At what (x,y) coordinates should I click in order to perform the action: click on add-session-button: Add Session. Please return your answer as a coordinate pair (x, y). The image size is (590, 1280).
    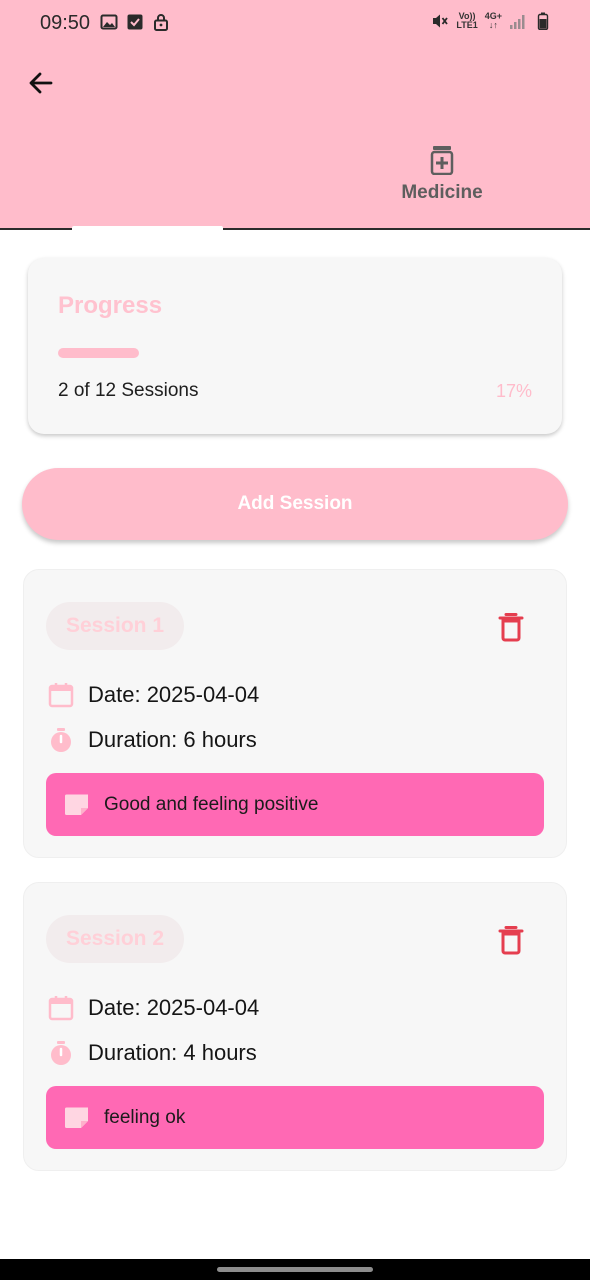
    Looking at the image, I should click on (295, 504).